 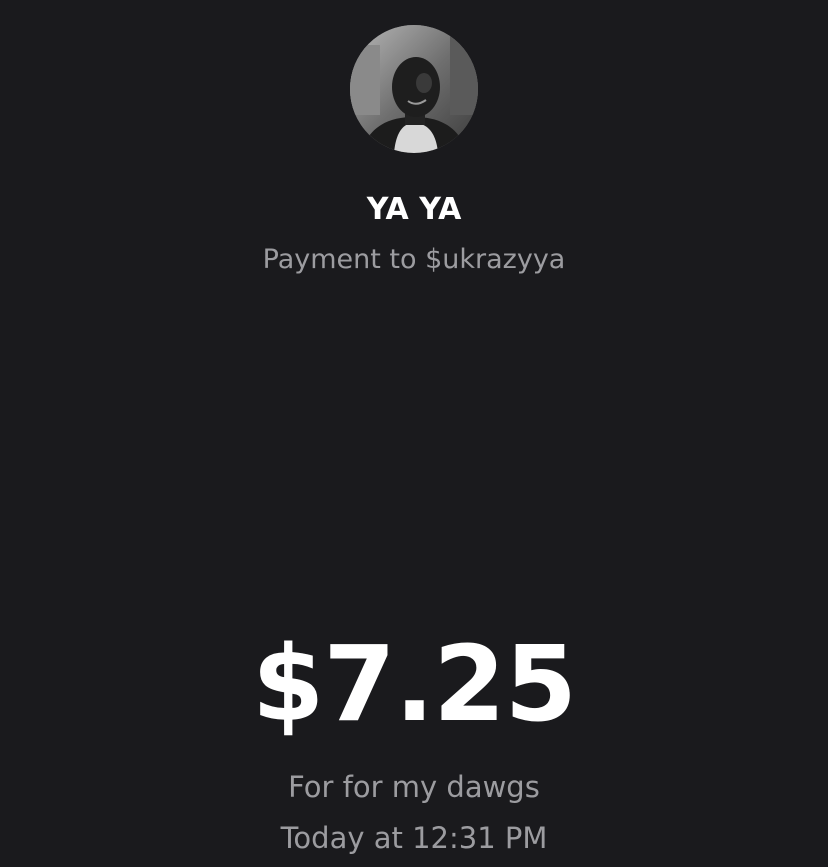 I want to click on payment-amount: $7.25, so click(x=414, y=684).